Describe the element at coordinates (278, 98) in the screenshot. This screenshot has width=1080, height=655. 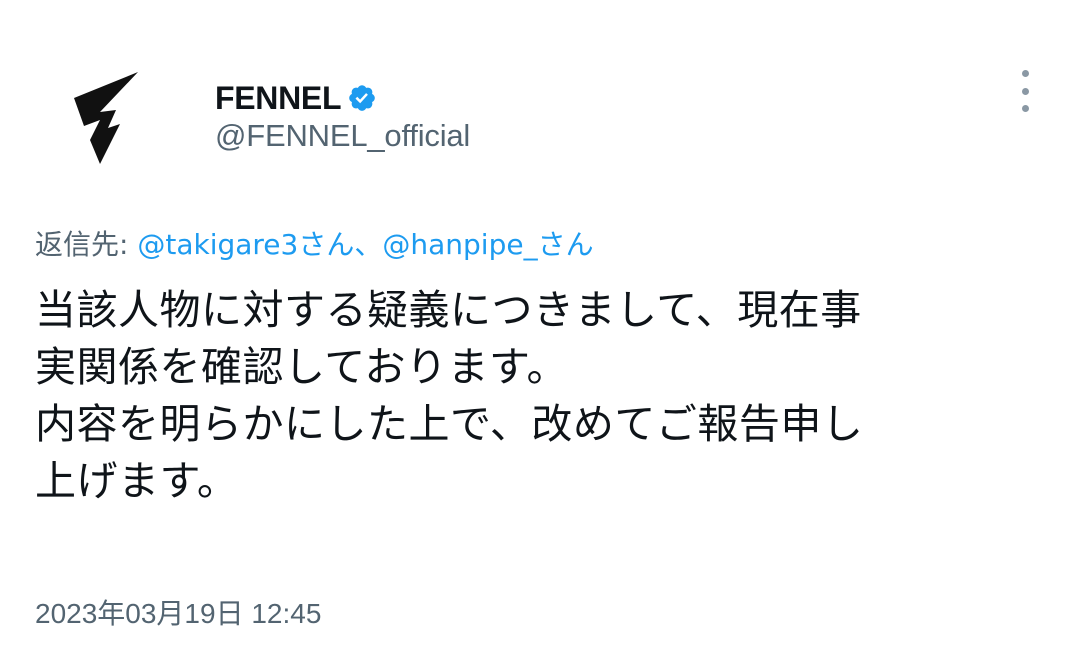
I see `author-display-name: FENNEL` at that location.